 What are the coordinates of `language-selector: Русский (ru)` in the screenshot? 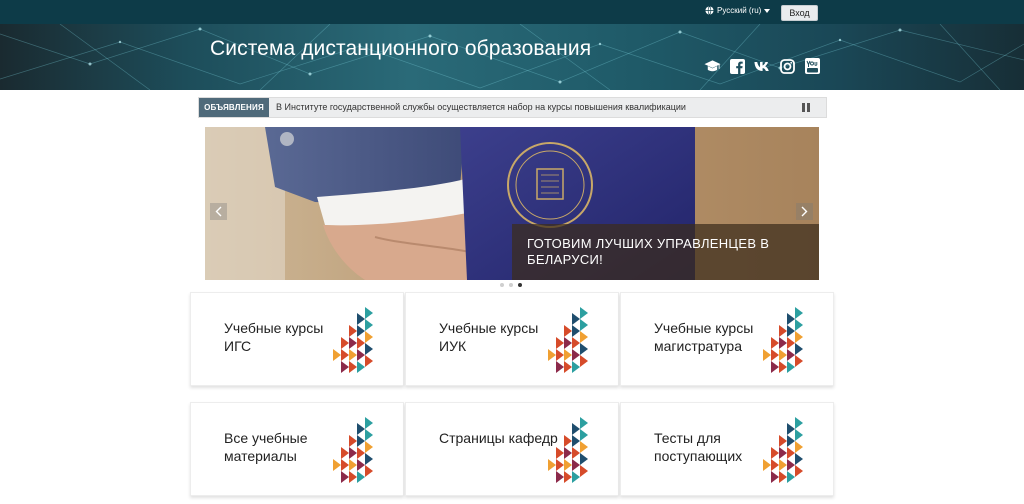 It's located at (738, 10).